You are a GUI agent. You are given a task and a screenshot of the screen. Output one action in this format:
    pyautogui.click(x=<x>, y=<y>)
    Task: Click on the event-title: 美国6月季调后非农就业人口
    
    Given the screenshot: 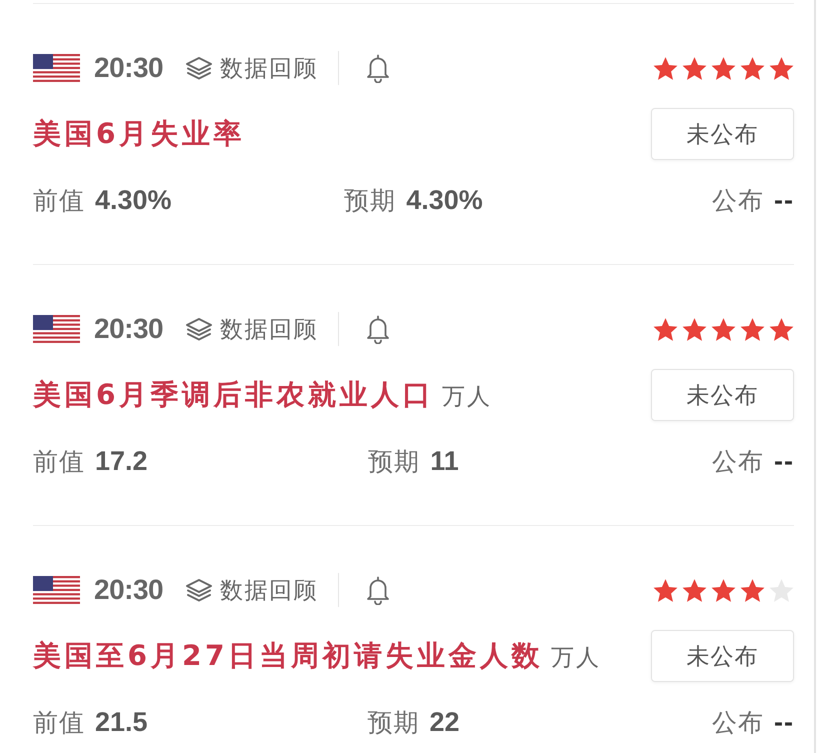 What is the action you would take?
    pyautogui.click(x=233, y=395)
    